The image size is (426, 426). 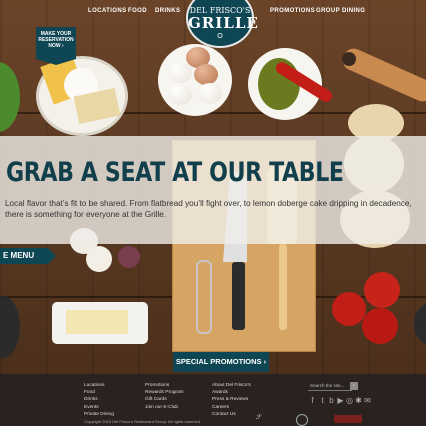 What do you see at coordinates (164, 407) in the screenshot?
I see `footer-link: Join our E-Club` at bounding box center [164, 407].